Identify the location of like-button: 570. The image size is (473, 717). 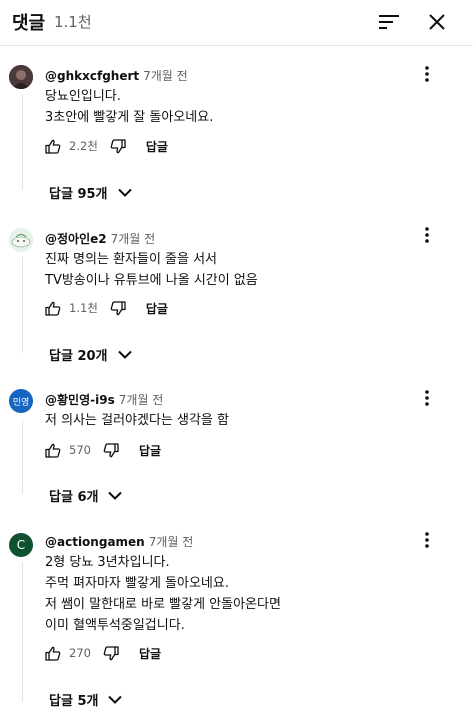
(68, 450).